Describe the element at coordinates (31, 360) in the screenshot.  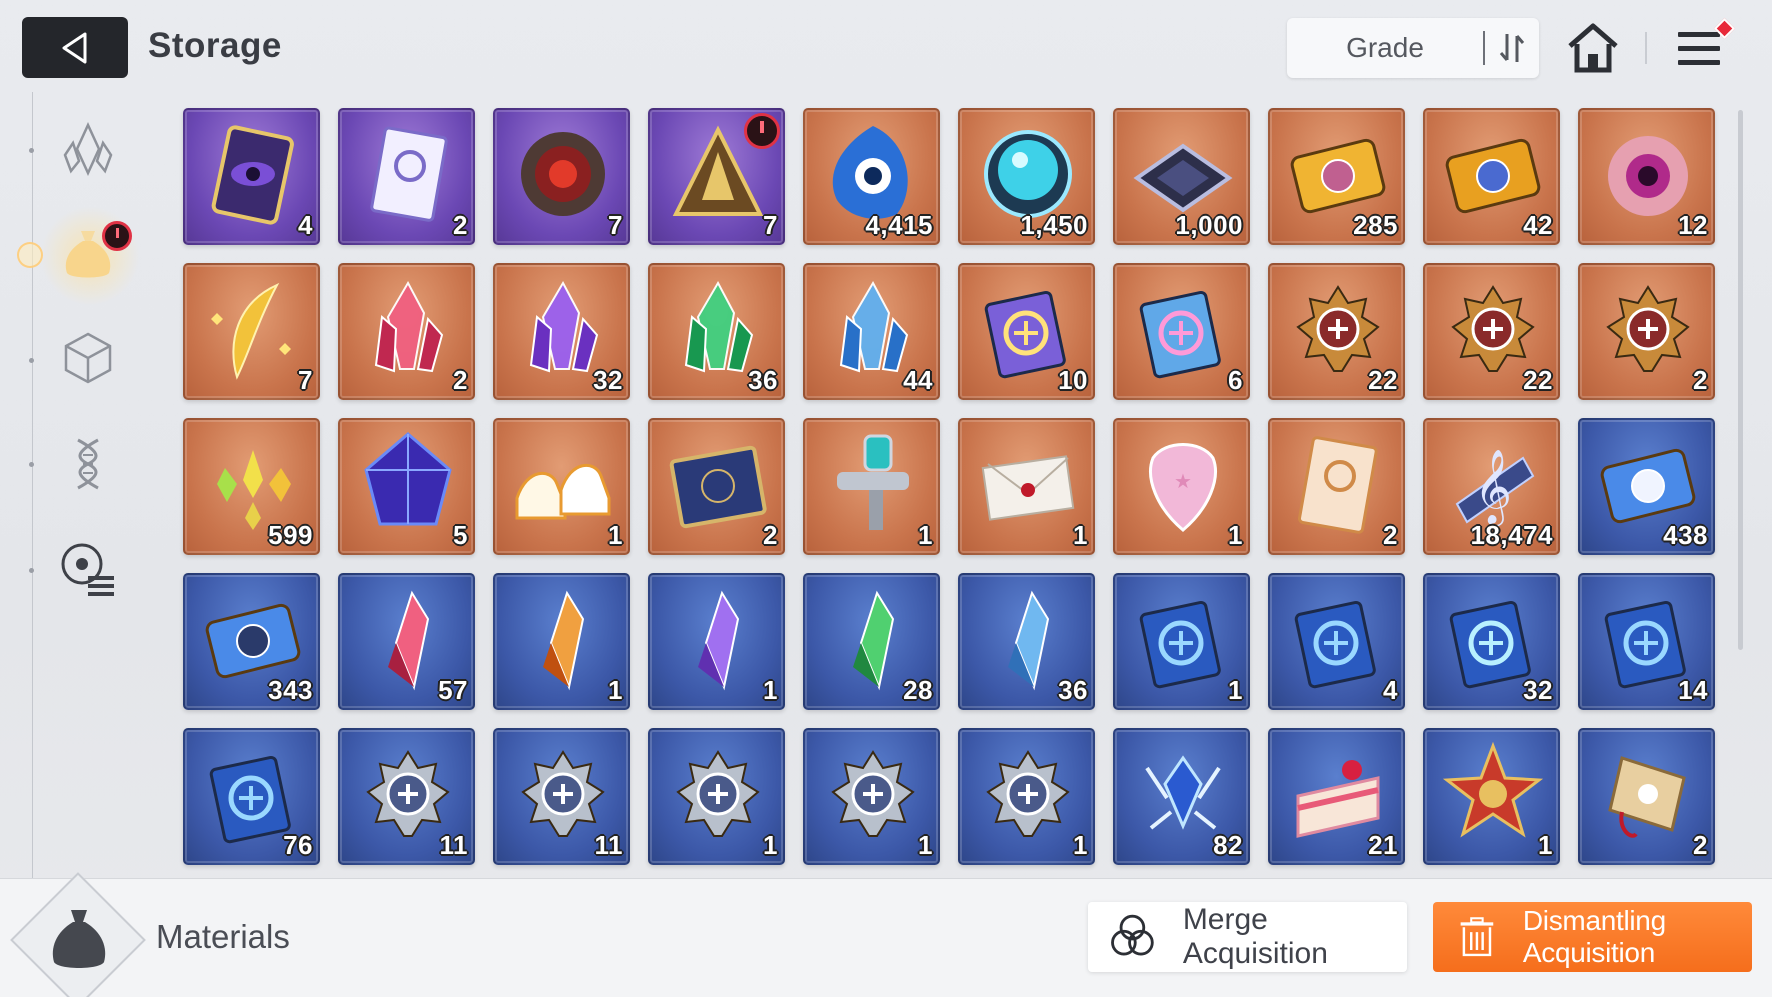
I see `sidebar-dot` at that location.